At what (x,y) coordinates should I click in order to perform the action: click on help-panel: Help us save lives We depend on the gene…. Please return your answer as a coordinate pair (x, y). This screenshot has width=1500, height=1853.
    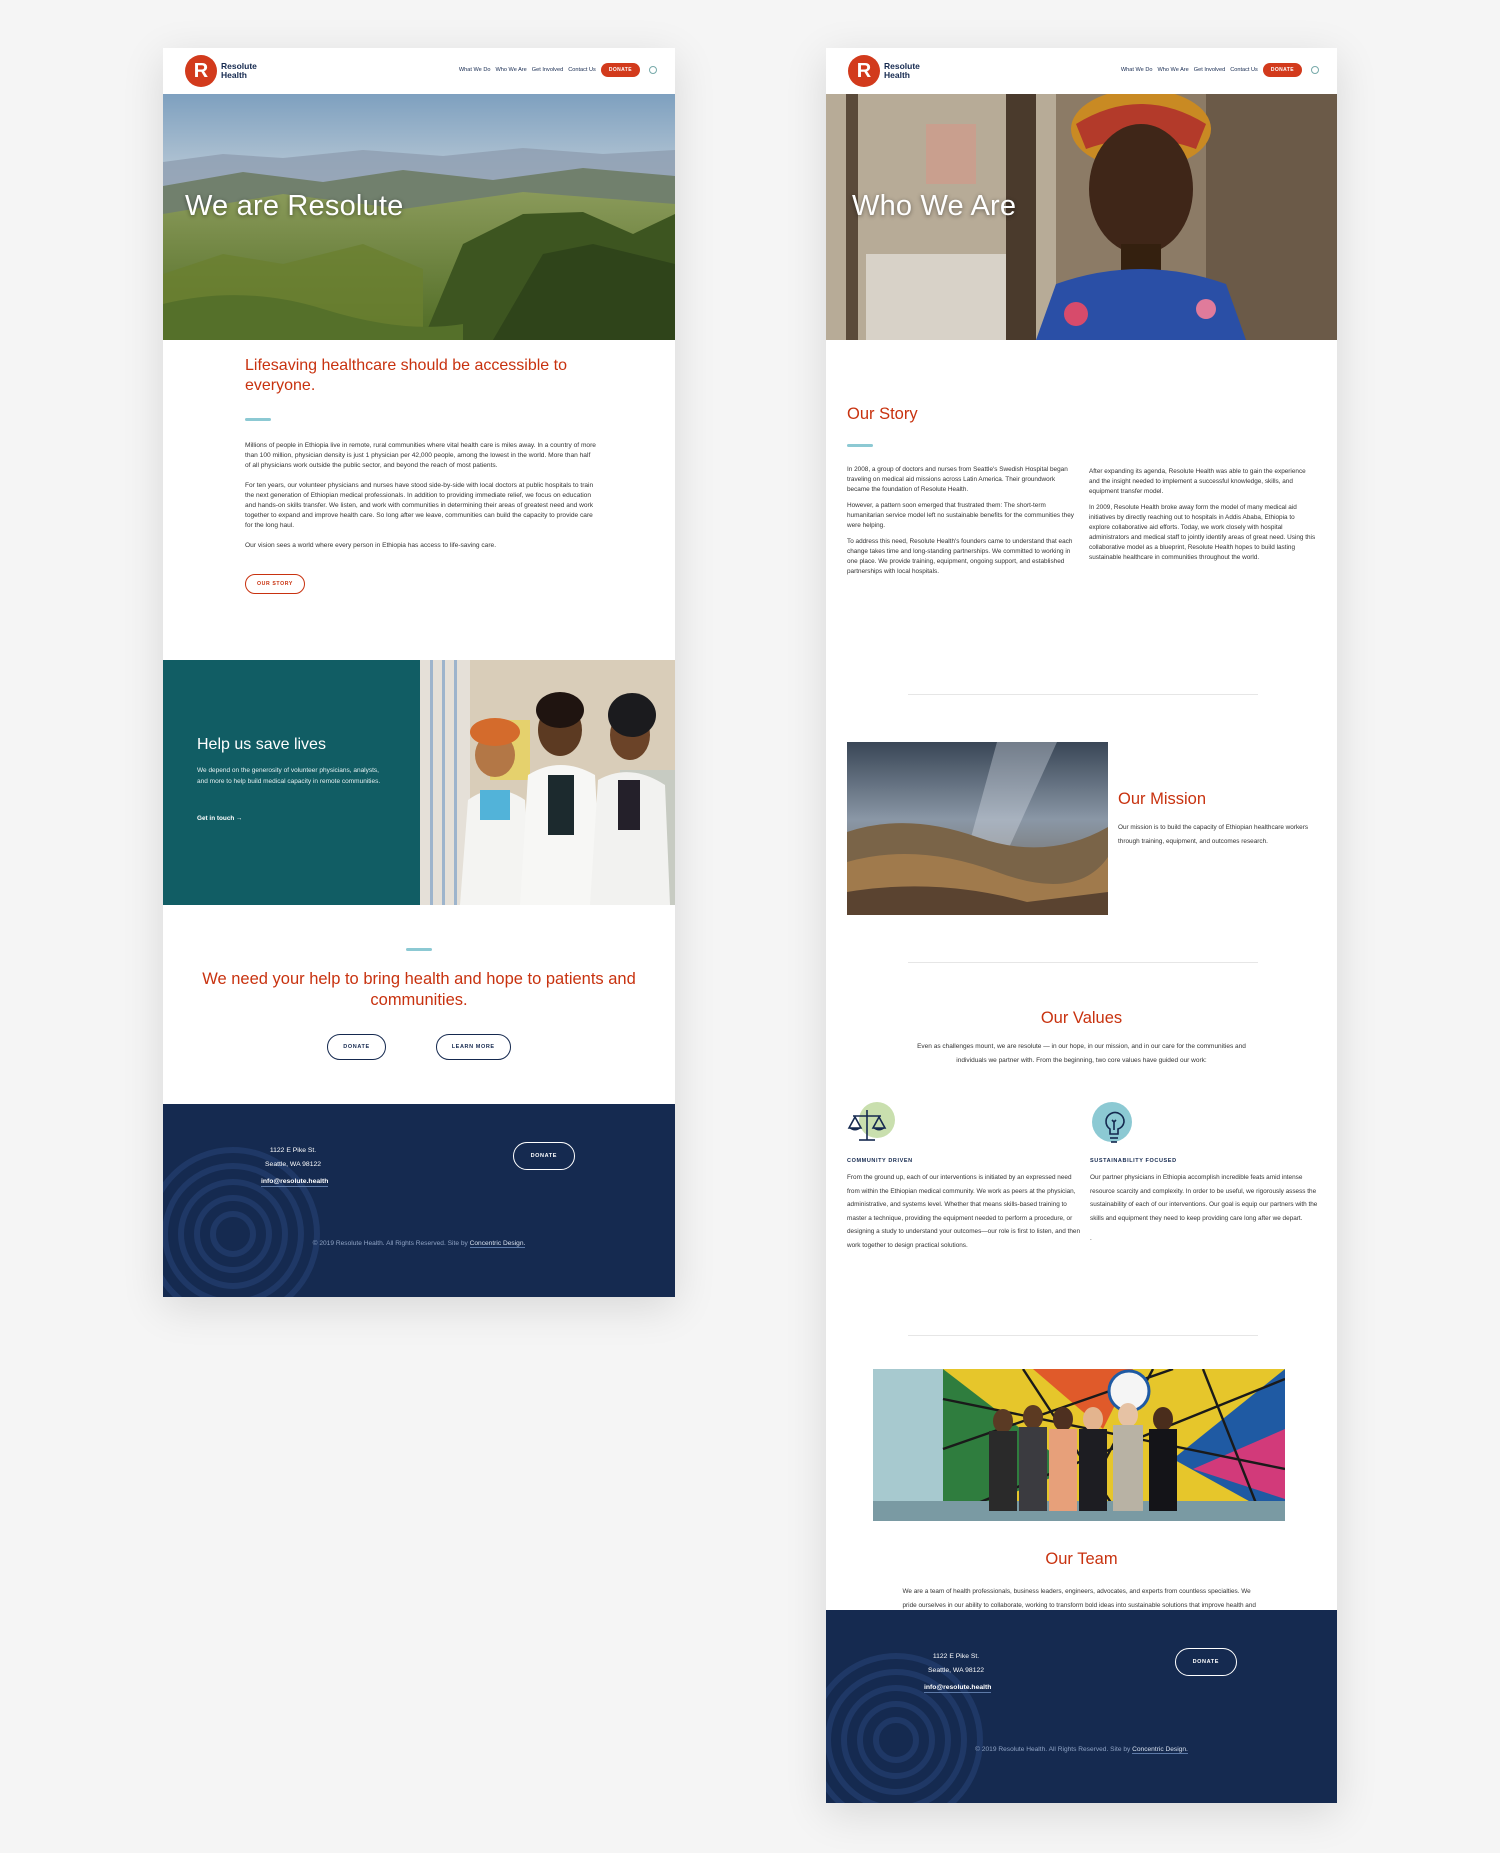
    Looking at the image, I should click on (291, 782).